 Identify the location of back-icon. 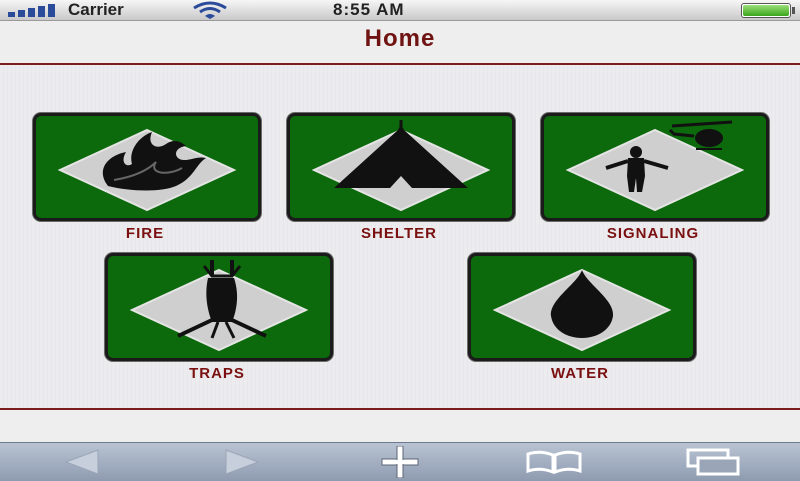
(82, 462).